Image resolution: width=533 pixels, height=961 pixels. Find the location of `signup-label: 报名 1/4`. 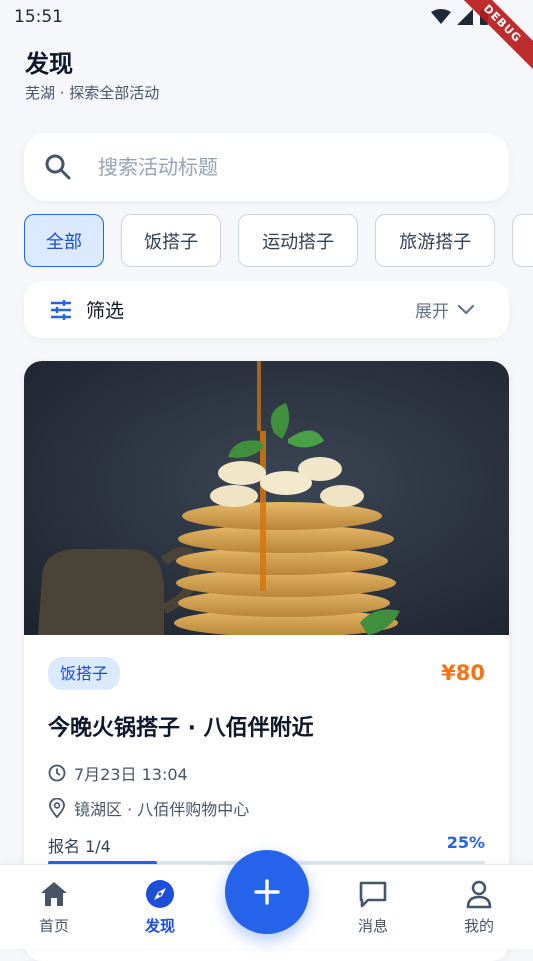

signup-label: 报名 1/4 is located at coordinates (79, 846).